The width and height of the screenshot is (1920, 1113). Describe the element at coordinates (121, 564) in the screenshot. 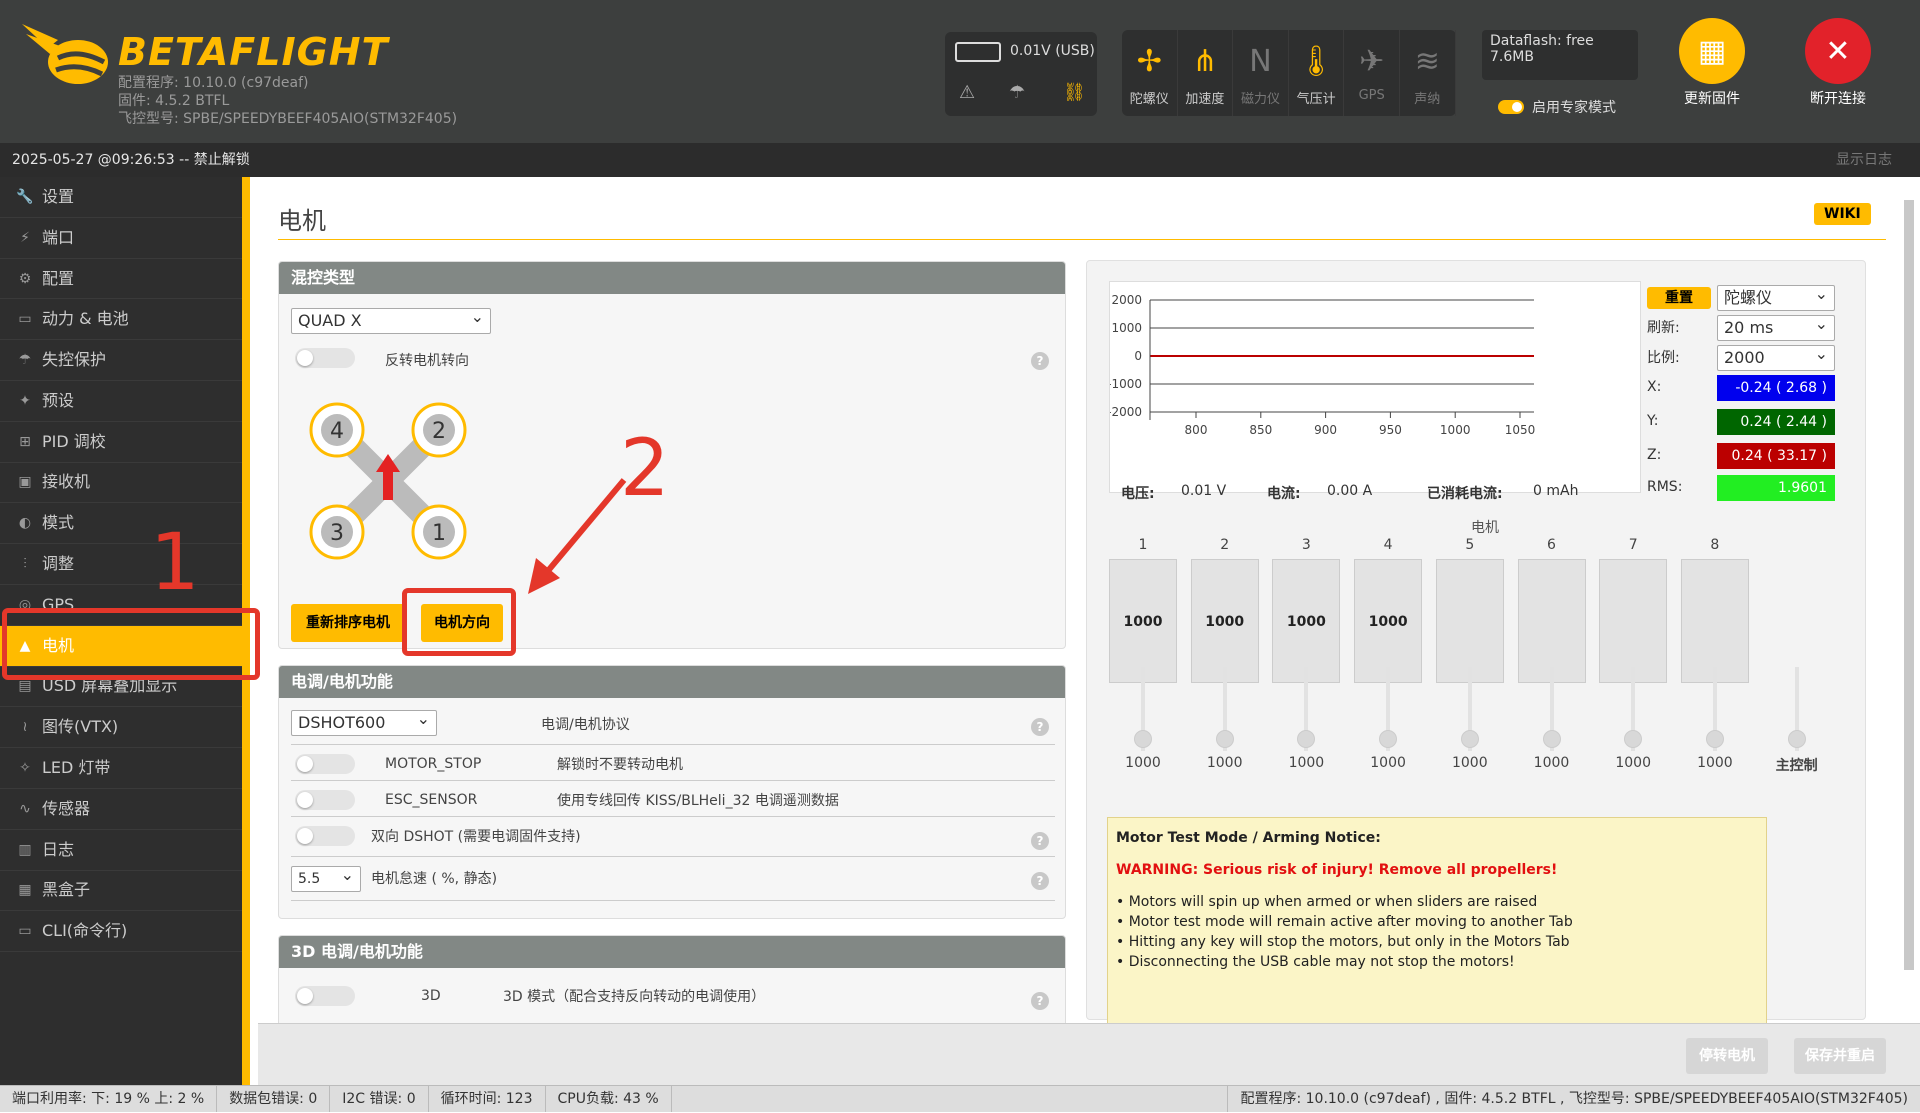

I see `sidebar-item-9: ⫶ 调整` at that location.